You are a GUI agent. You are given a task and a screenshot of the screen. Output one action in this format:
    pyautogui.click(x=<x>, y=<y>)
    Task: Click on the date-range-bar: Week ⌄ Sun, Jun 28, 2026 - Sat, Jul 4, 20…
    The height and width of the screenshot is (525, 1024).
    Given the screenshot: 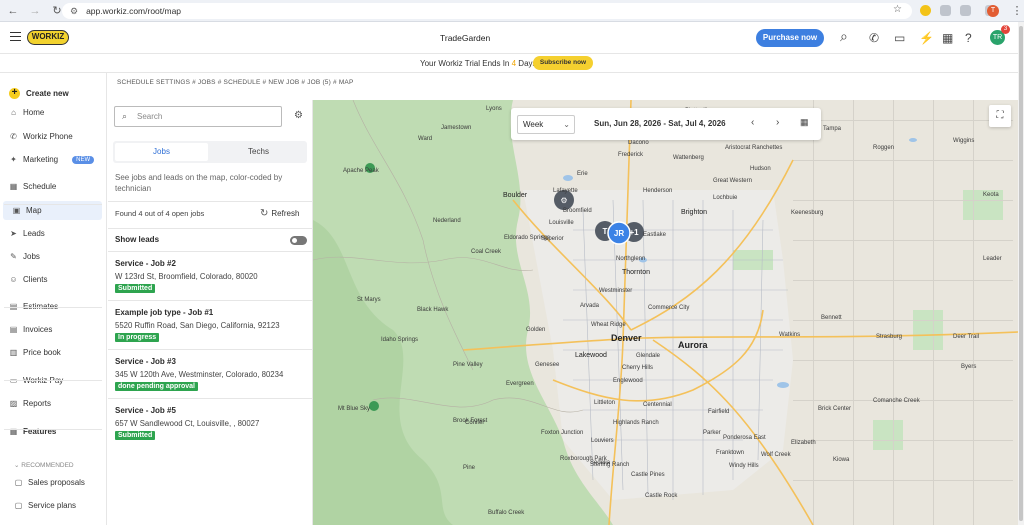 What is the action you would take?
    pyautogui.click(x=666, y=124)
    